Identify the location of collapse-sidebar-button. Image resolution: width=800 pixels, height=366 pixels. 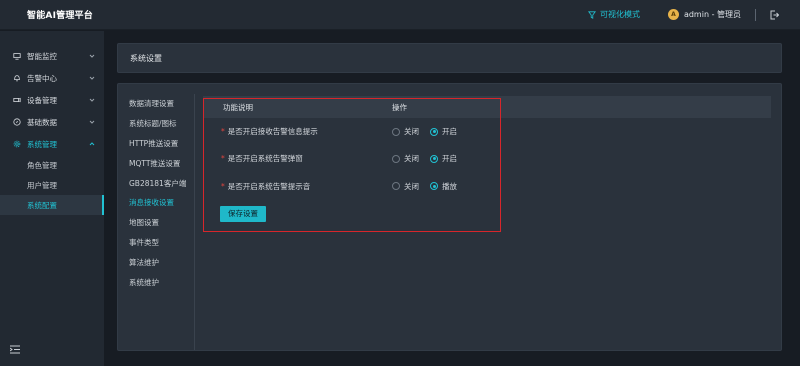
(14, 349).